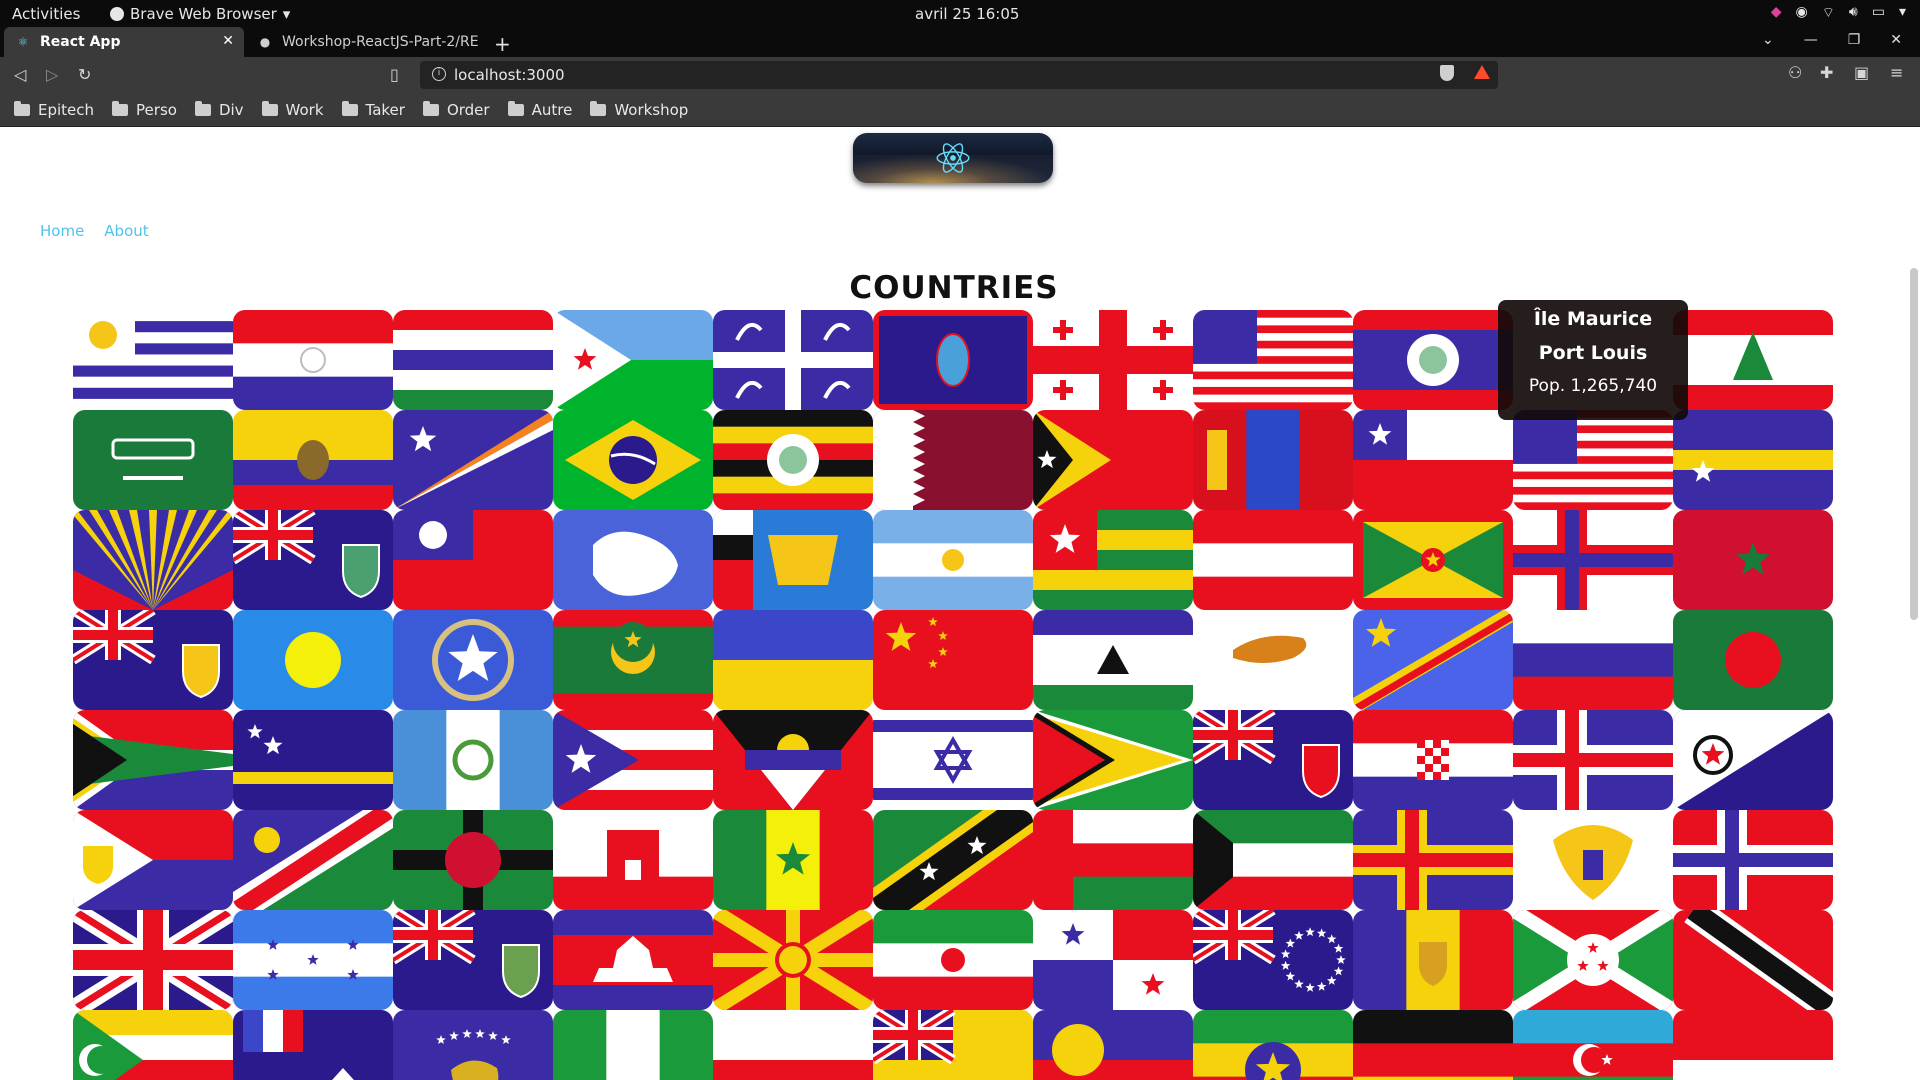 Image resolution: width=1920 pixels, height=1080 pixels. Describe the element at coordinates (1896, 72) in the screenshot. I see `menu-icon: ≡` at that location.